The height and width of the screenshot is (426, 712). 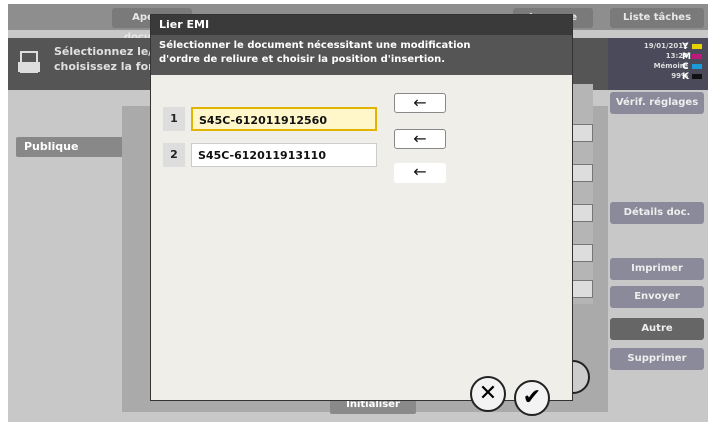 What do you see at coordinates (685, 47) in the screenshot?
I see `cmyk-label-y: Y` at bounding box center [685, 47].